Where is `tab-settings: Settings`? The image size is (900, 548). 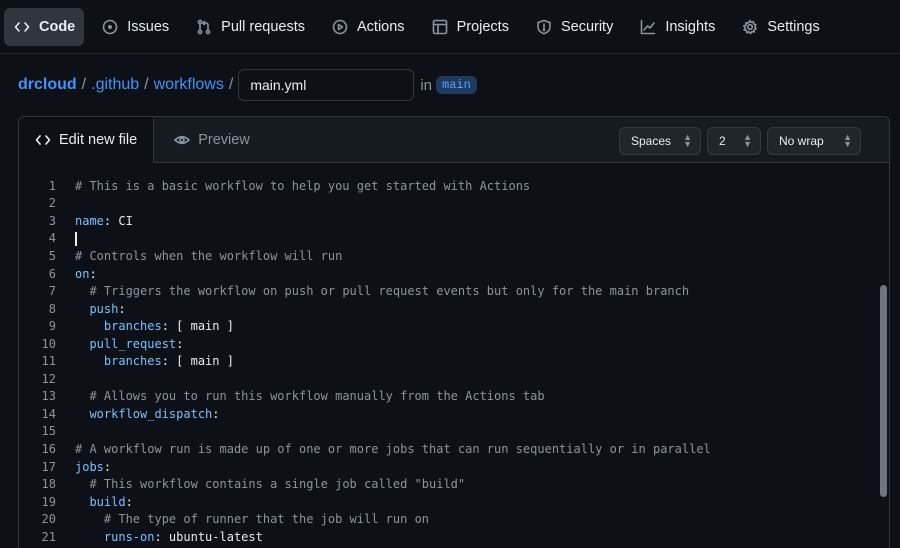
tab-settings: Settings is located at coordinates (780, 27).